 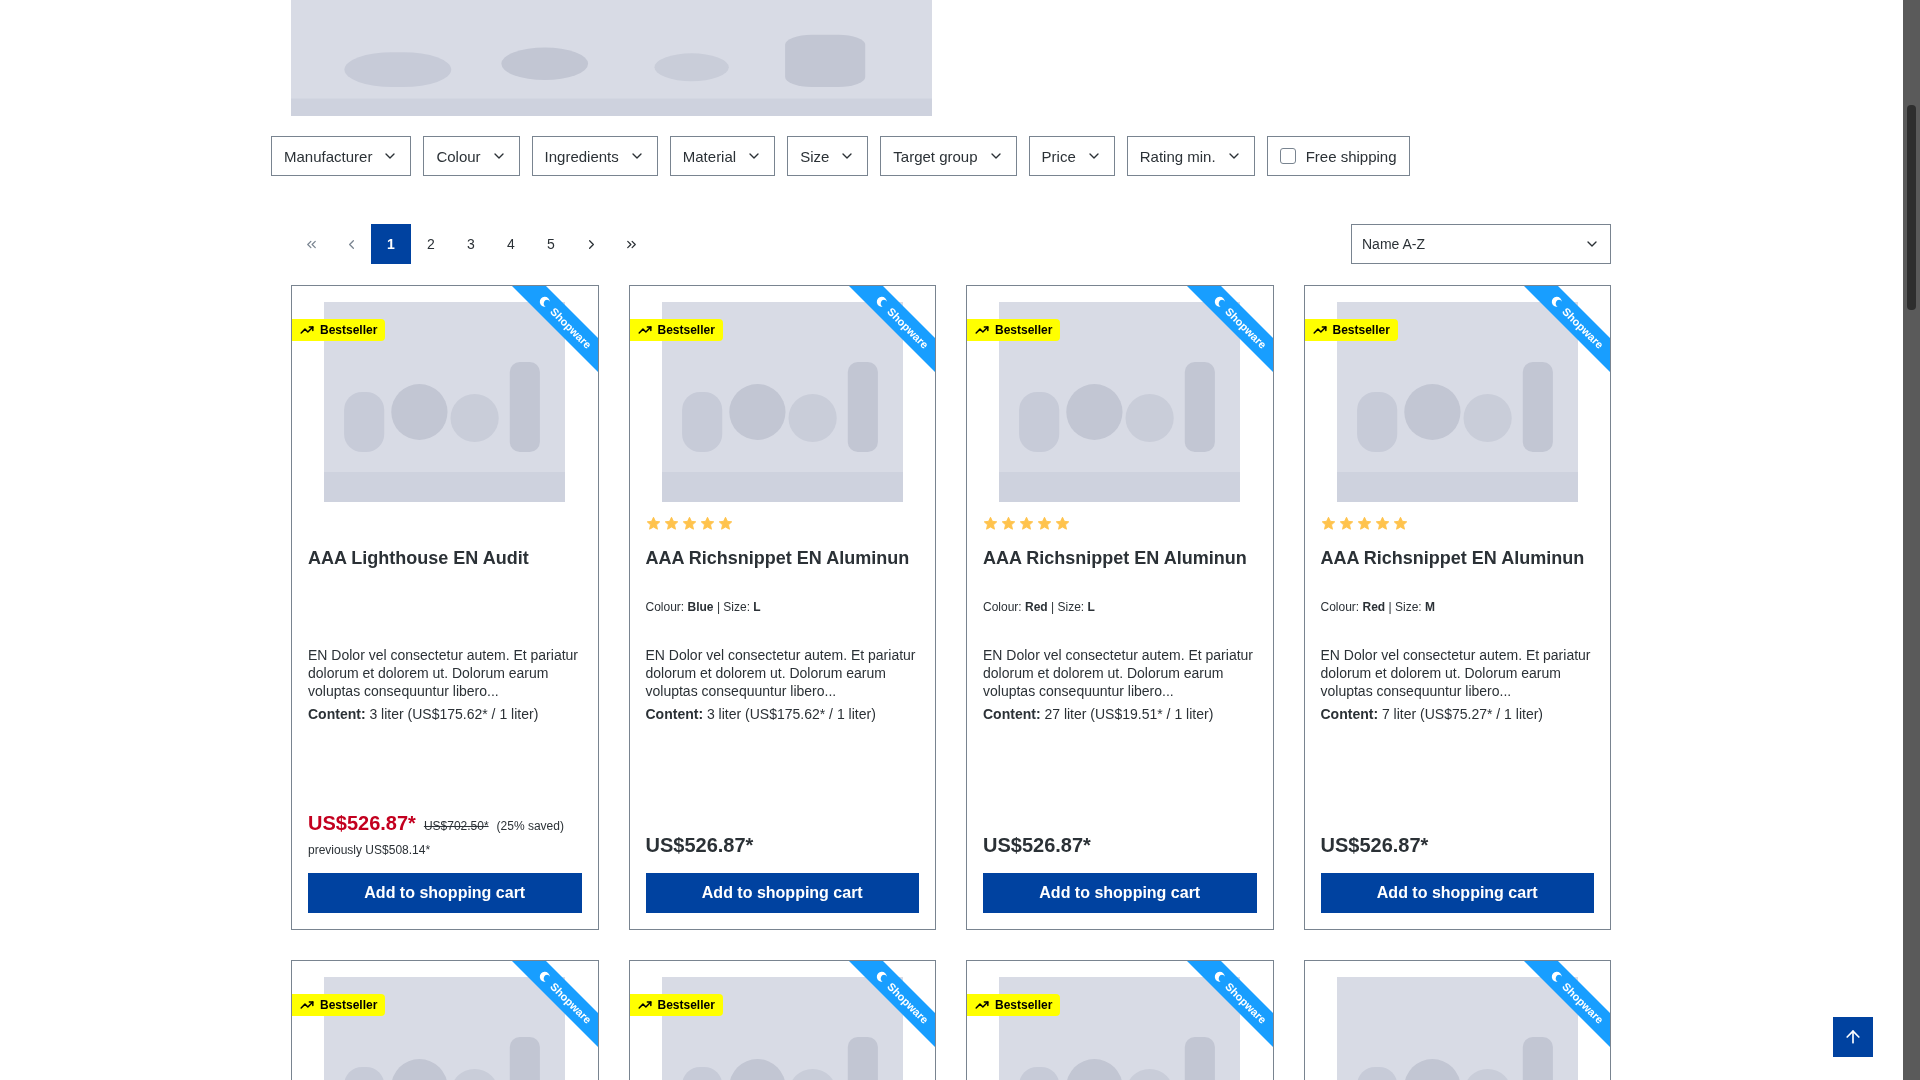 What do you see at coordinates (551, 244) in the screenshot?
I see `page-button: 5` at bounding box center [551, 244].